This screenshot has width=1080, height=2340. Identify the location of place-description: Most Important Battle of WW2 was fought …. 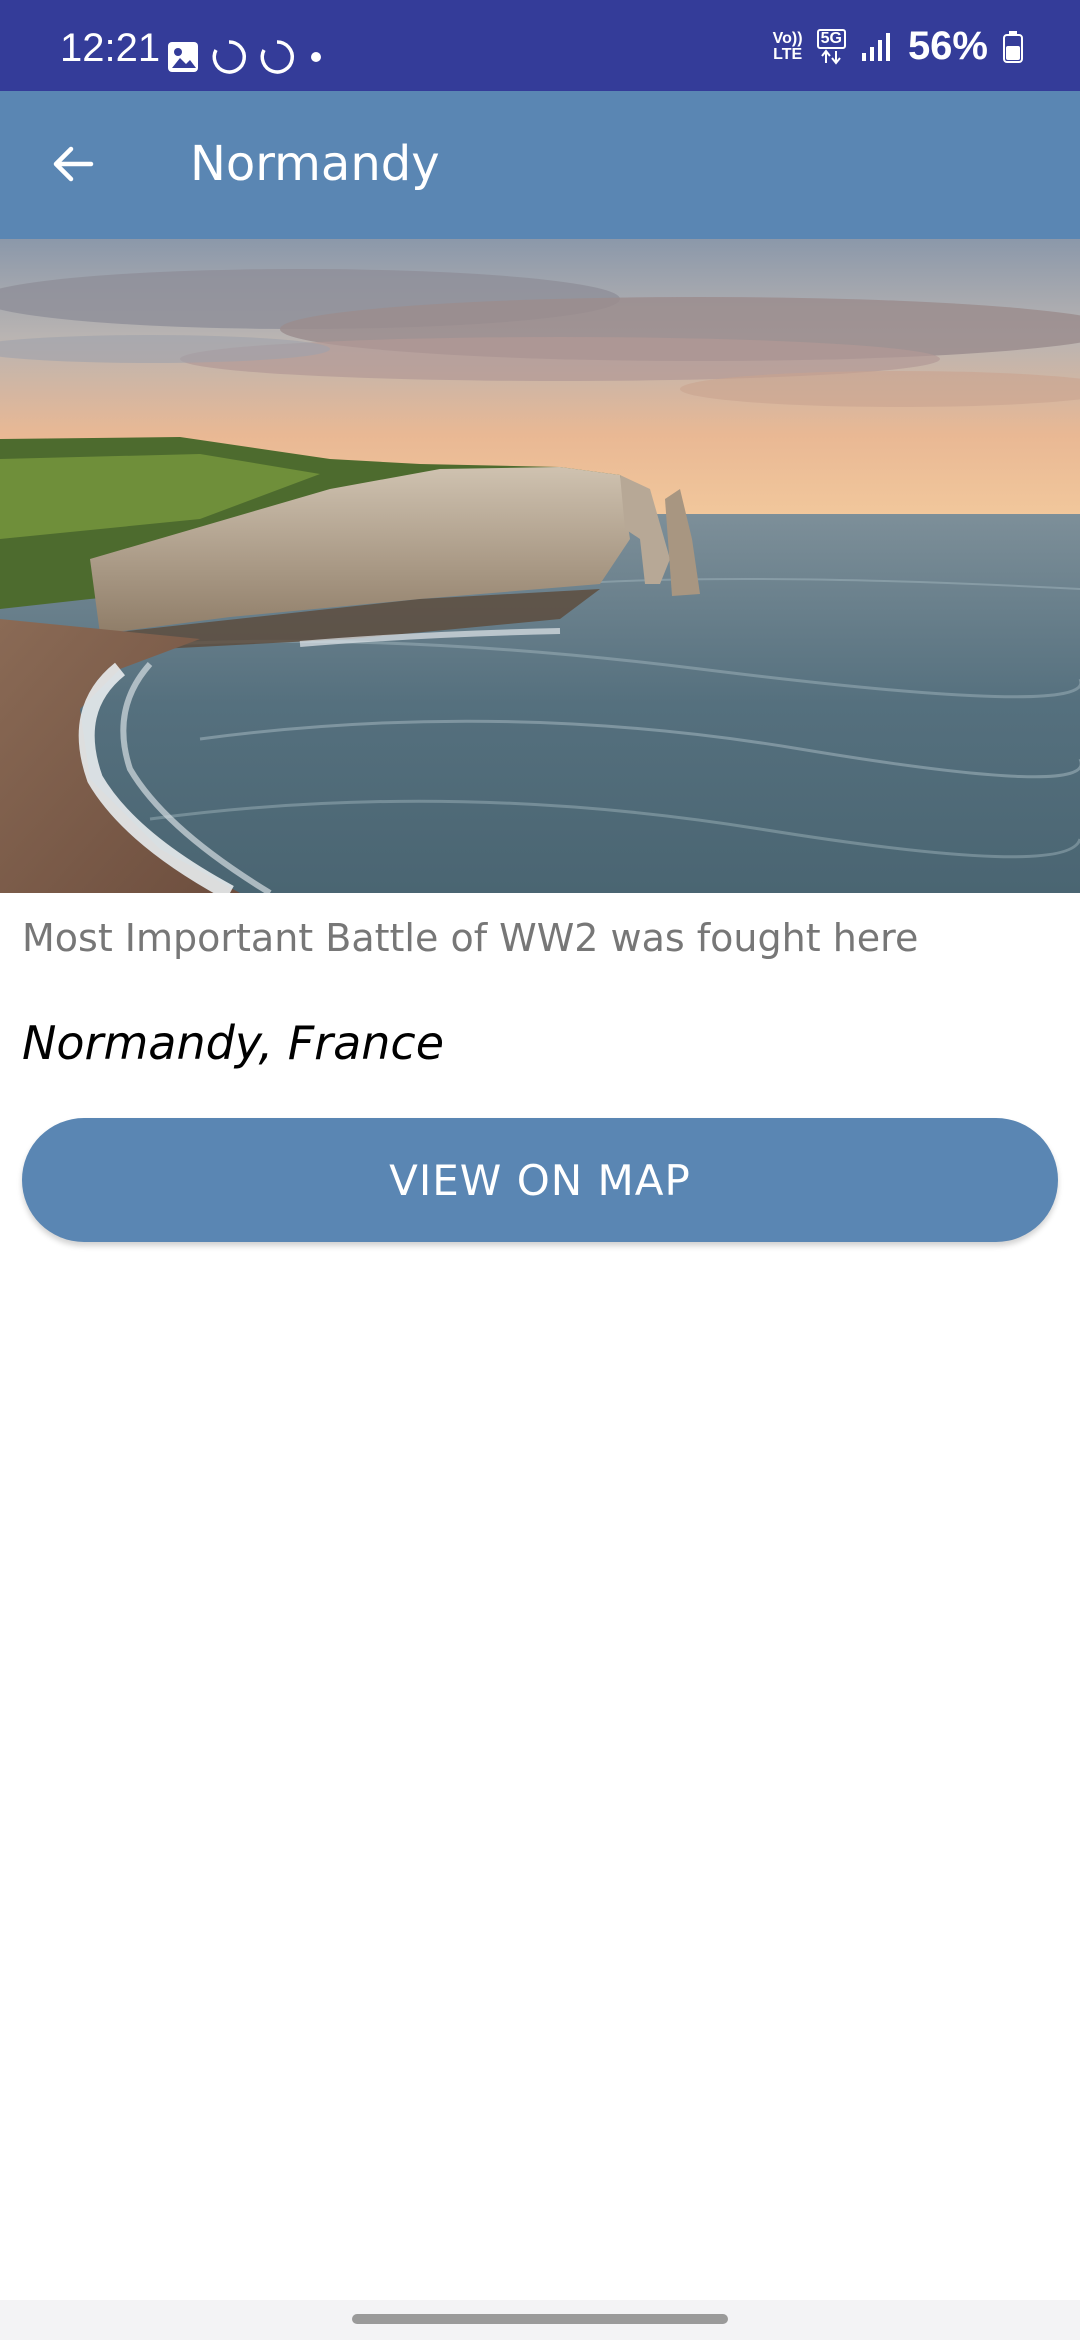
(470, 938).